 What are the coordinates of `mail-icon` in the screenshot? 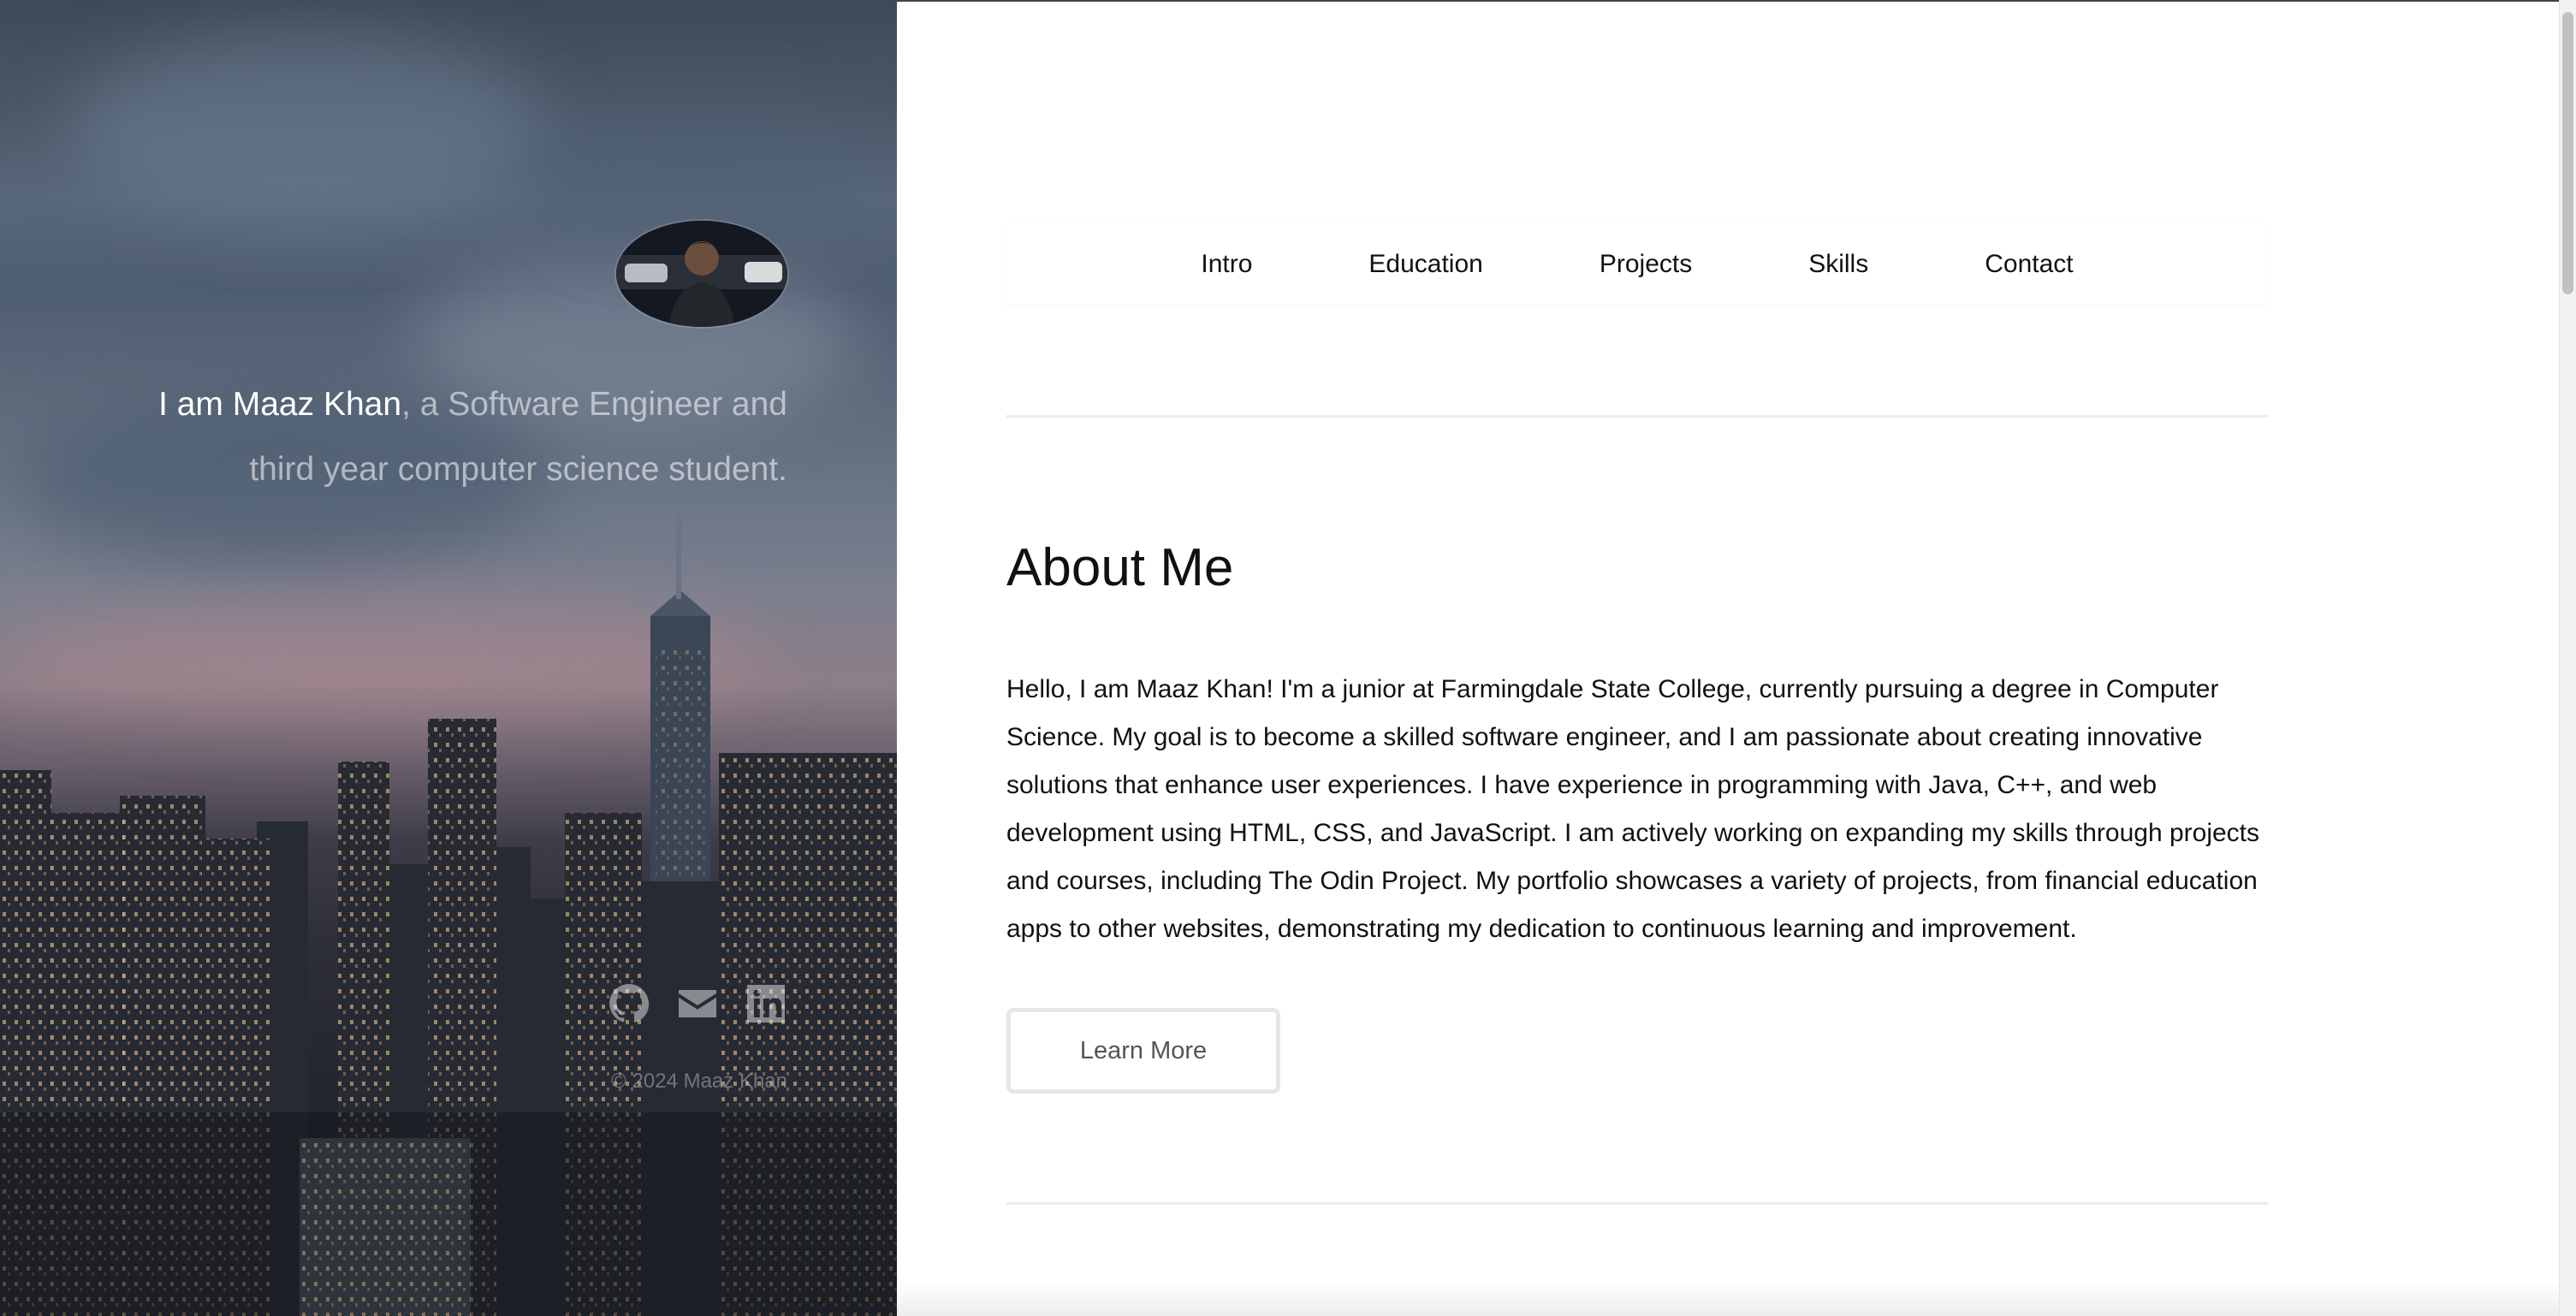 It's located at (697, 1004).